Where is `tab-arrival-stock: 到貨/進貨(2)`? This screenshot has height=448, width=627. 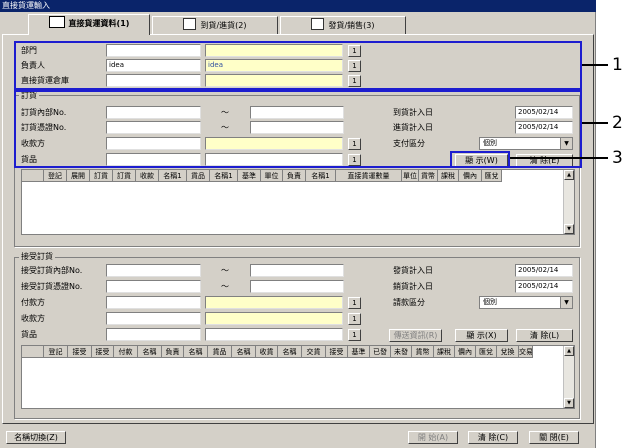 tab-arrival-stock: 到貨/進貨(2) is located at coordinates (215, 25).